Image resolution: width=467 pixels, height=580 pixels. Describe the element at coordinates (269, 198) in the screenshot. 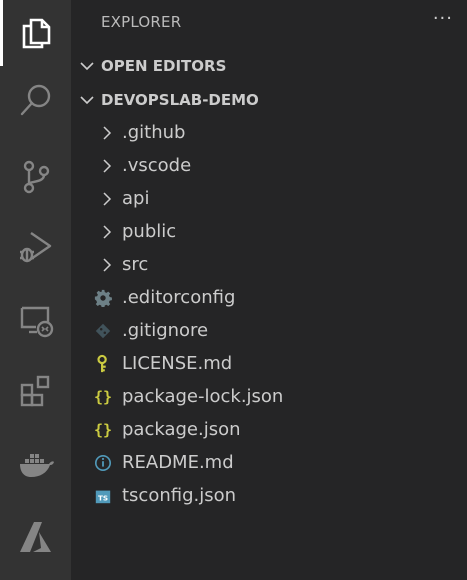

I see `folder-api: api` at that location.